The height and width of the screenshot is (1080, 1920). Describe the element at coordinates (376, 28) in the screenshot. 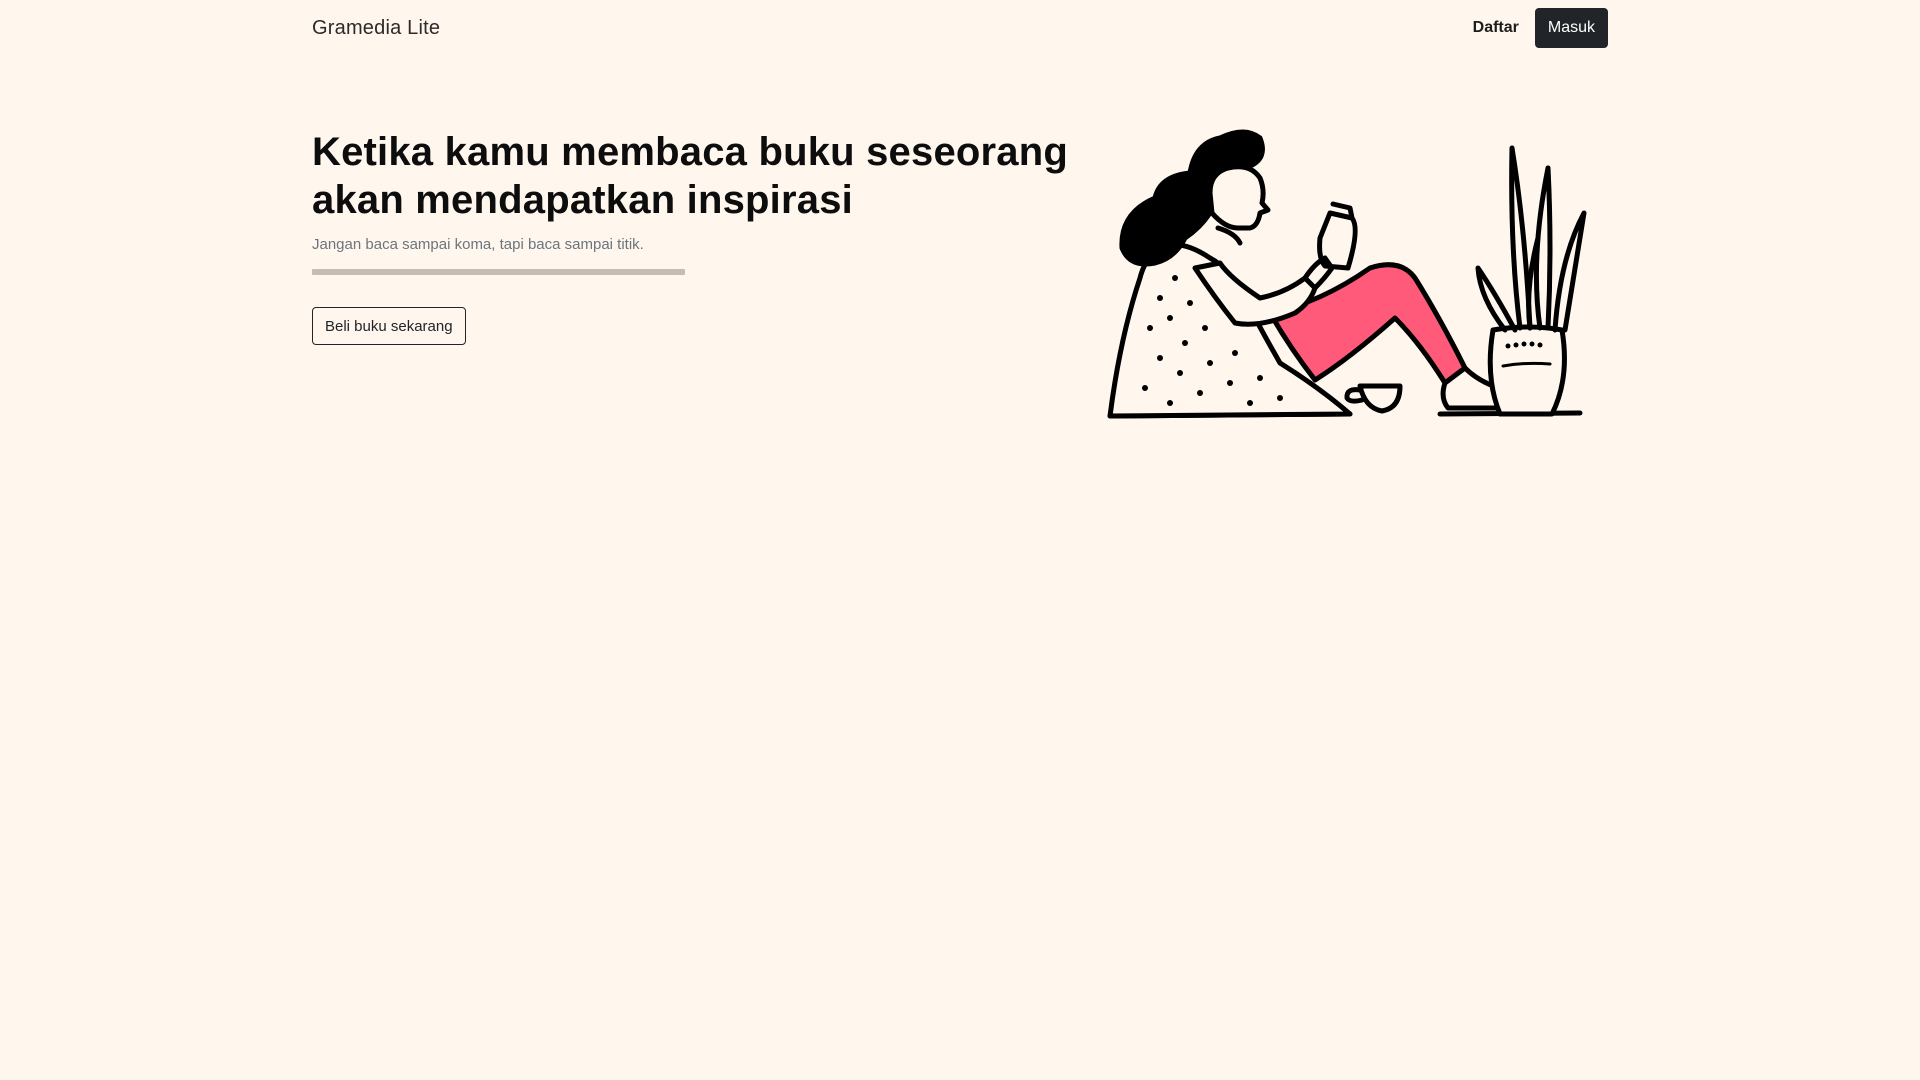

I see `brand-link: Gramedia Lite` at that location.